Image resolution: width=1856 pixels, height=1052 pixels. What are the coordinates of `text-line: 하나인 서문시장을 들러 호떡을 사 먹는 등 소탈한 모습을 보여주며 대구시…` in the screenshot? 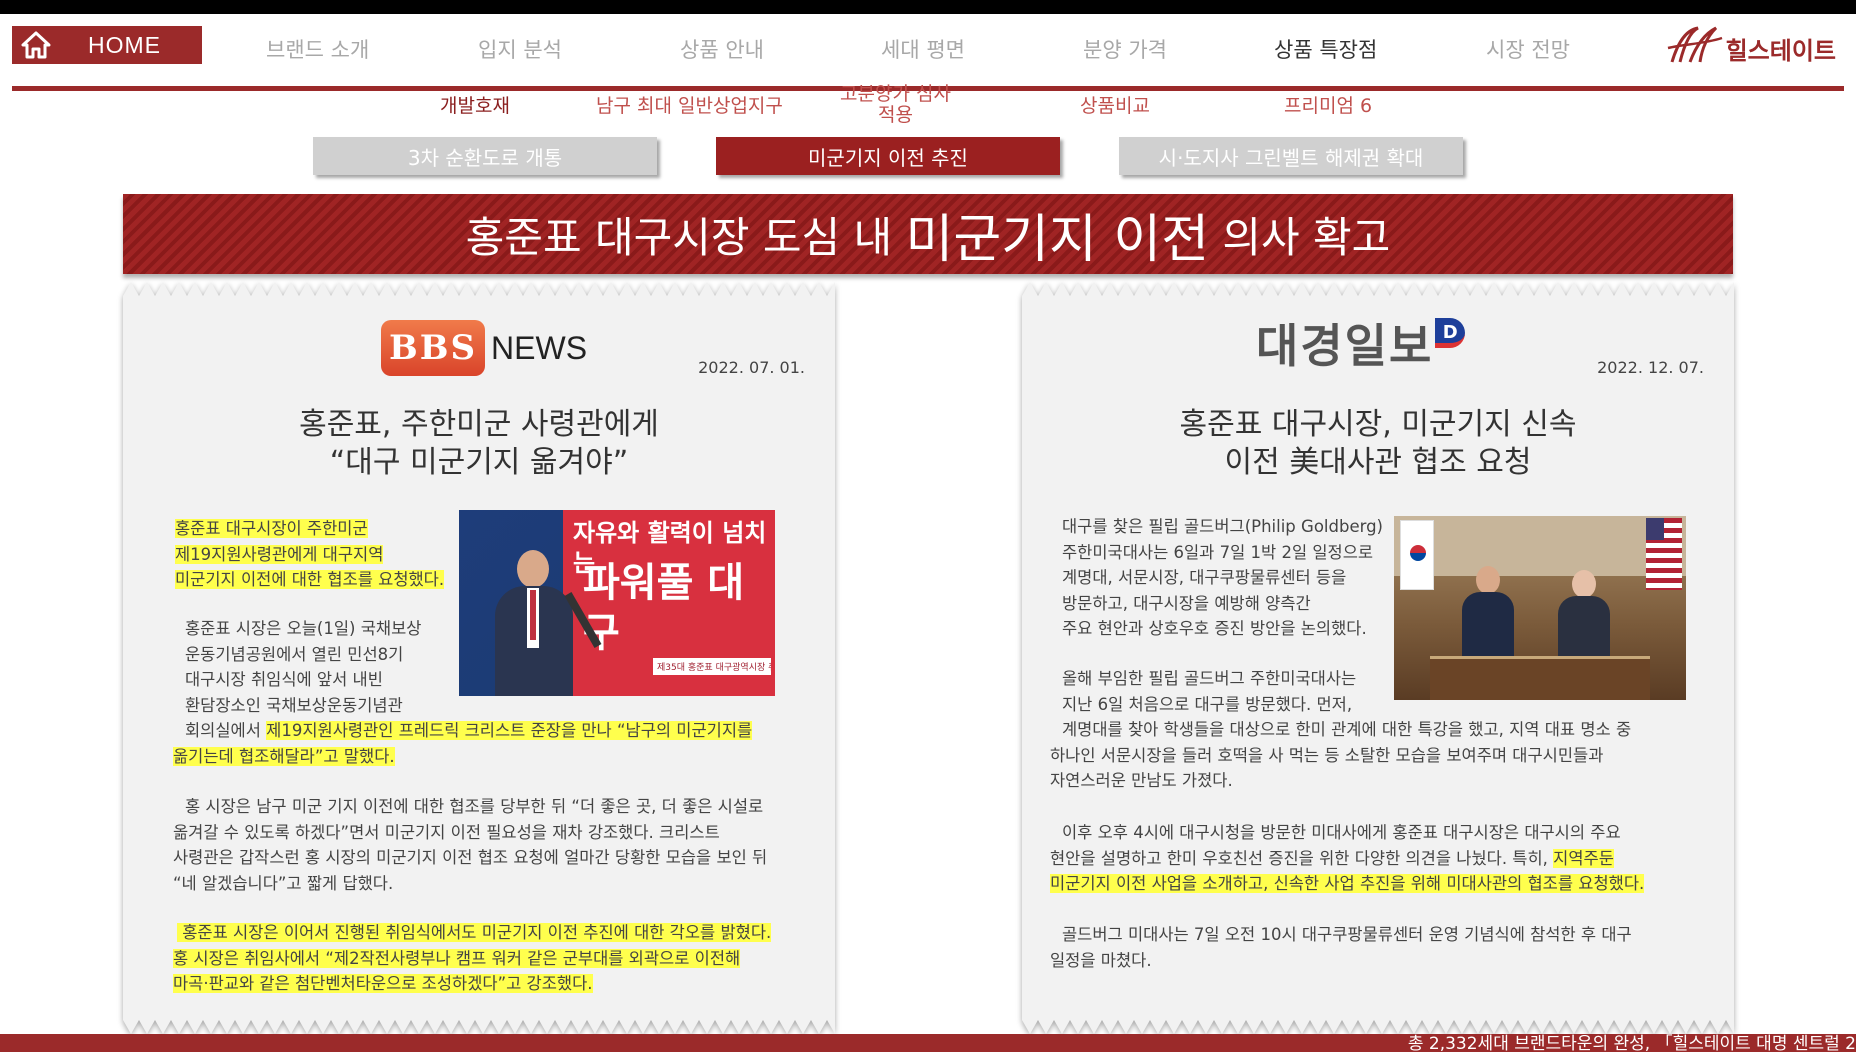 It's located at (1327, 755).